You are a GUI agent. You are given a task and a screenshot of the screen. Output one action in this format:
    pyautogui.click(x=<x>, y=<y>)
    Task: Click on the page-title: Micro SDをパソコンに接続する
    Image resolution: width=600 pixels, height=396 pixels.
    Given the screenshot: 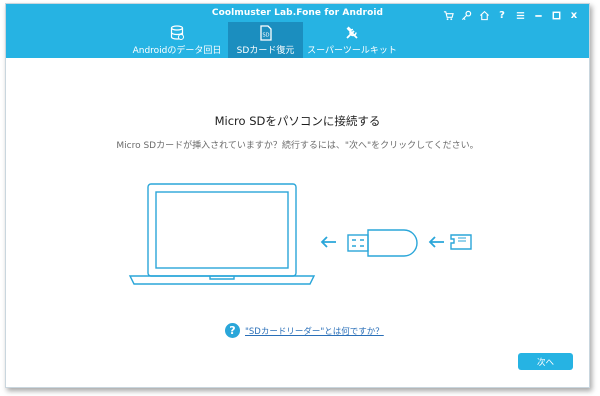 What is the action you would take?
    pyautogui.click(x=297, y=121)
    